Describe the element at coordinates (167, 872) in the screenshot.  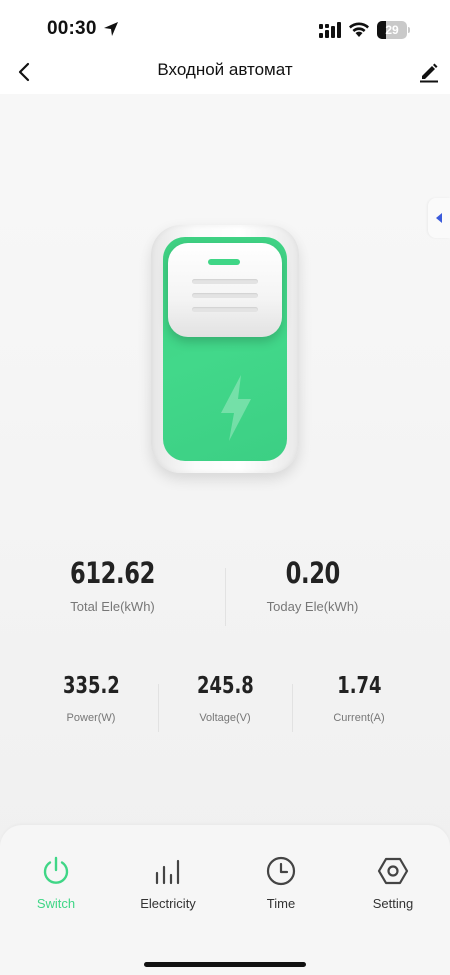
I see `bar-chart-icon` at that location.